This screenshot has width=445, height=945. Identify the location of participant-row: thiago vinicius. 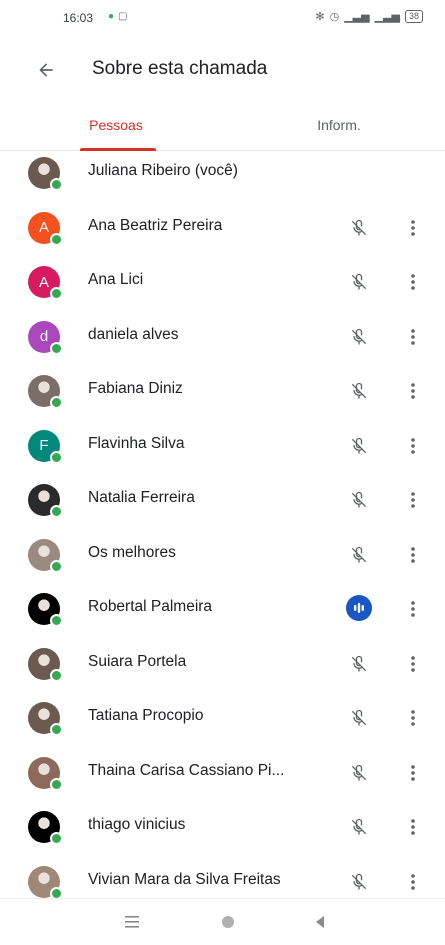
(222, 826).